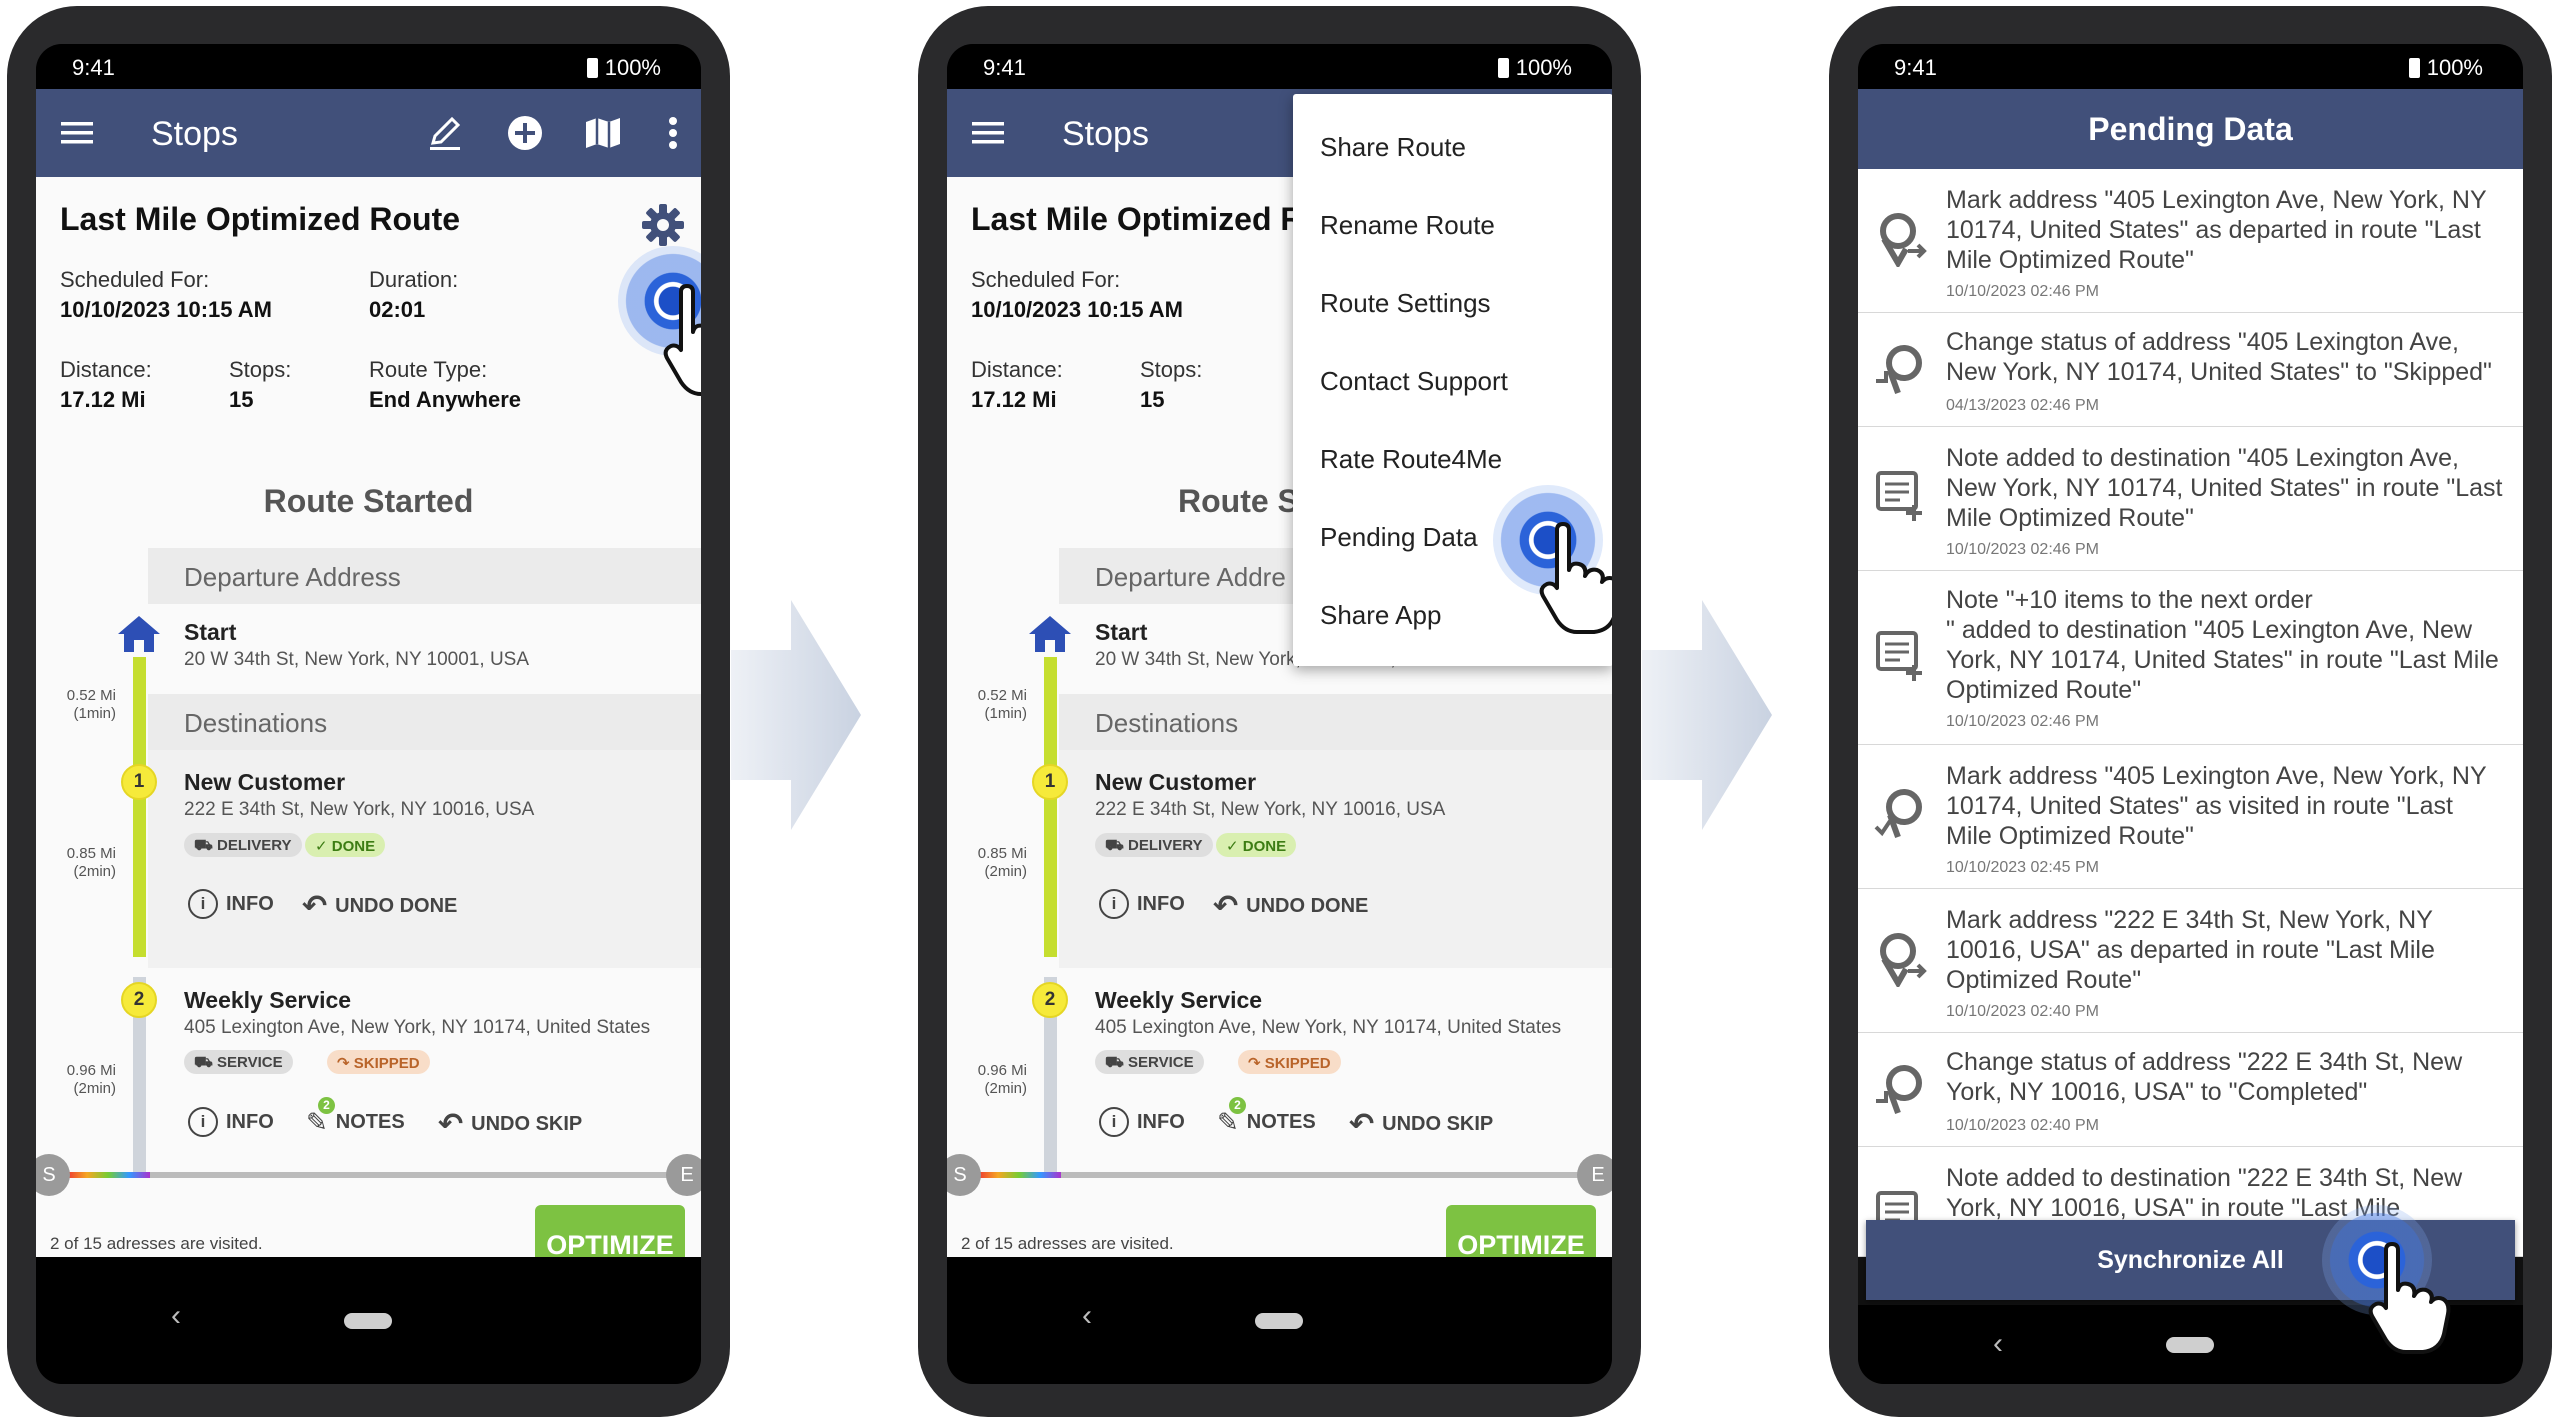 The height and width of the screenshot is (1423, 2560). I want to click on app-title: Stops, so click(1105, 134).